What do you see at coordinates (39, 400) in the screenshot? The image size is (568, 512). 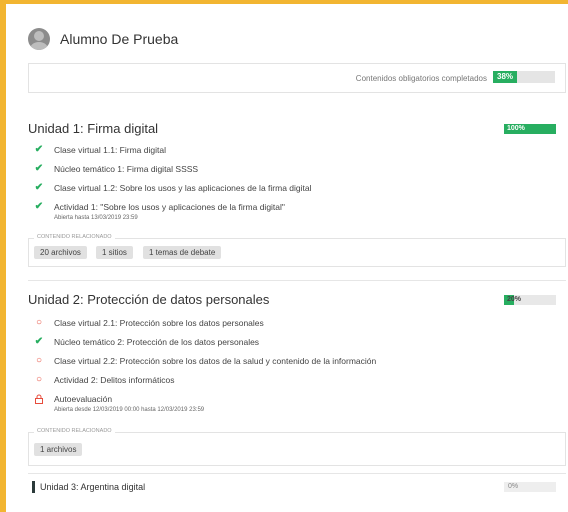 I see `lock-icon` at bounding box center [39, 400].